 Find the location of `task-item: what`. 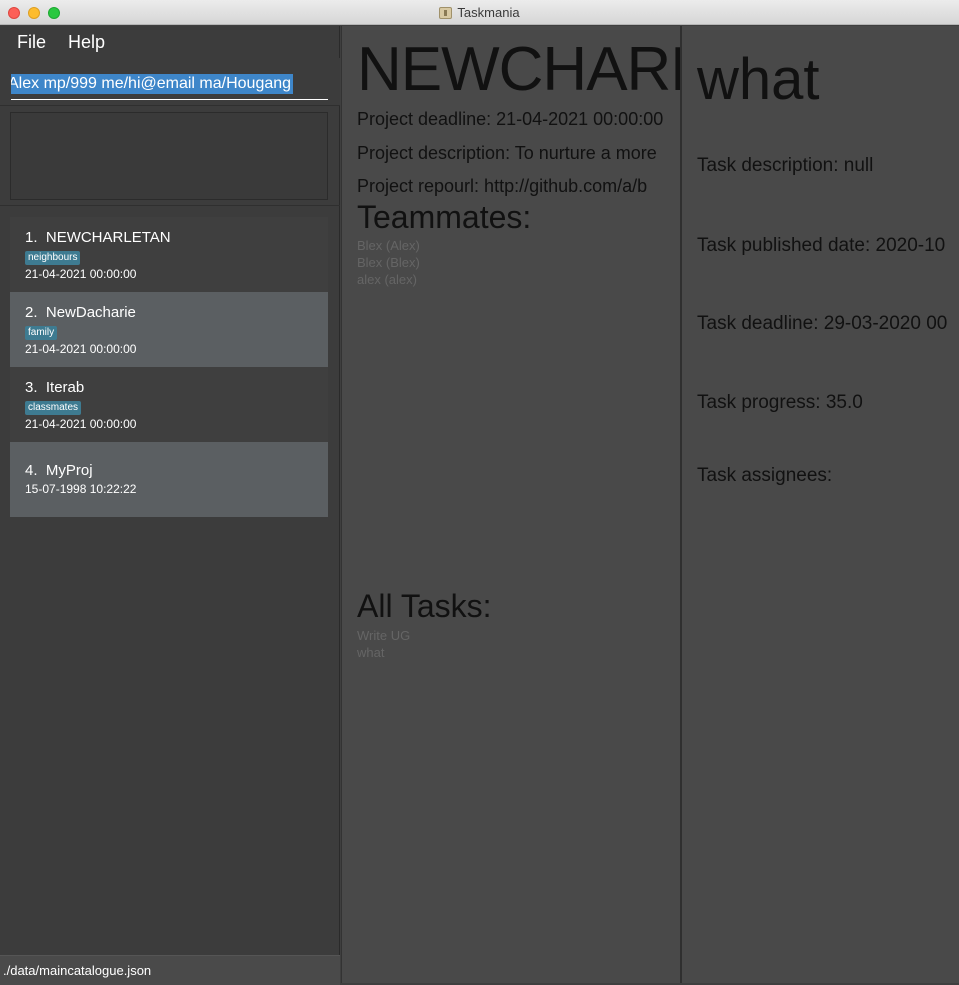

task-item: what is located at coordinates (370, 652).